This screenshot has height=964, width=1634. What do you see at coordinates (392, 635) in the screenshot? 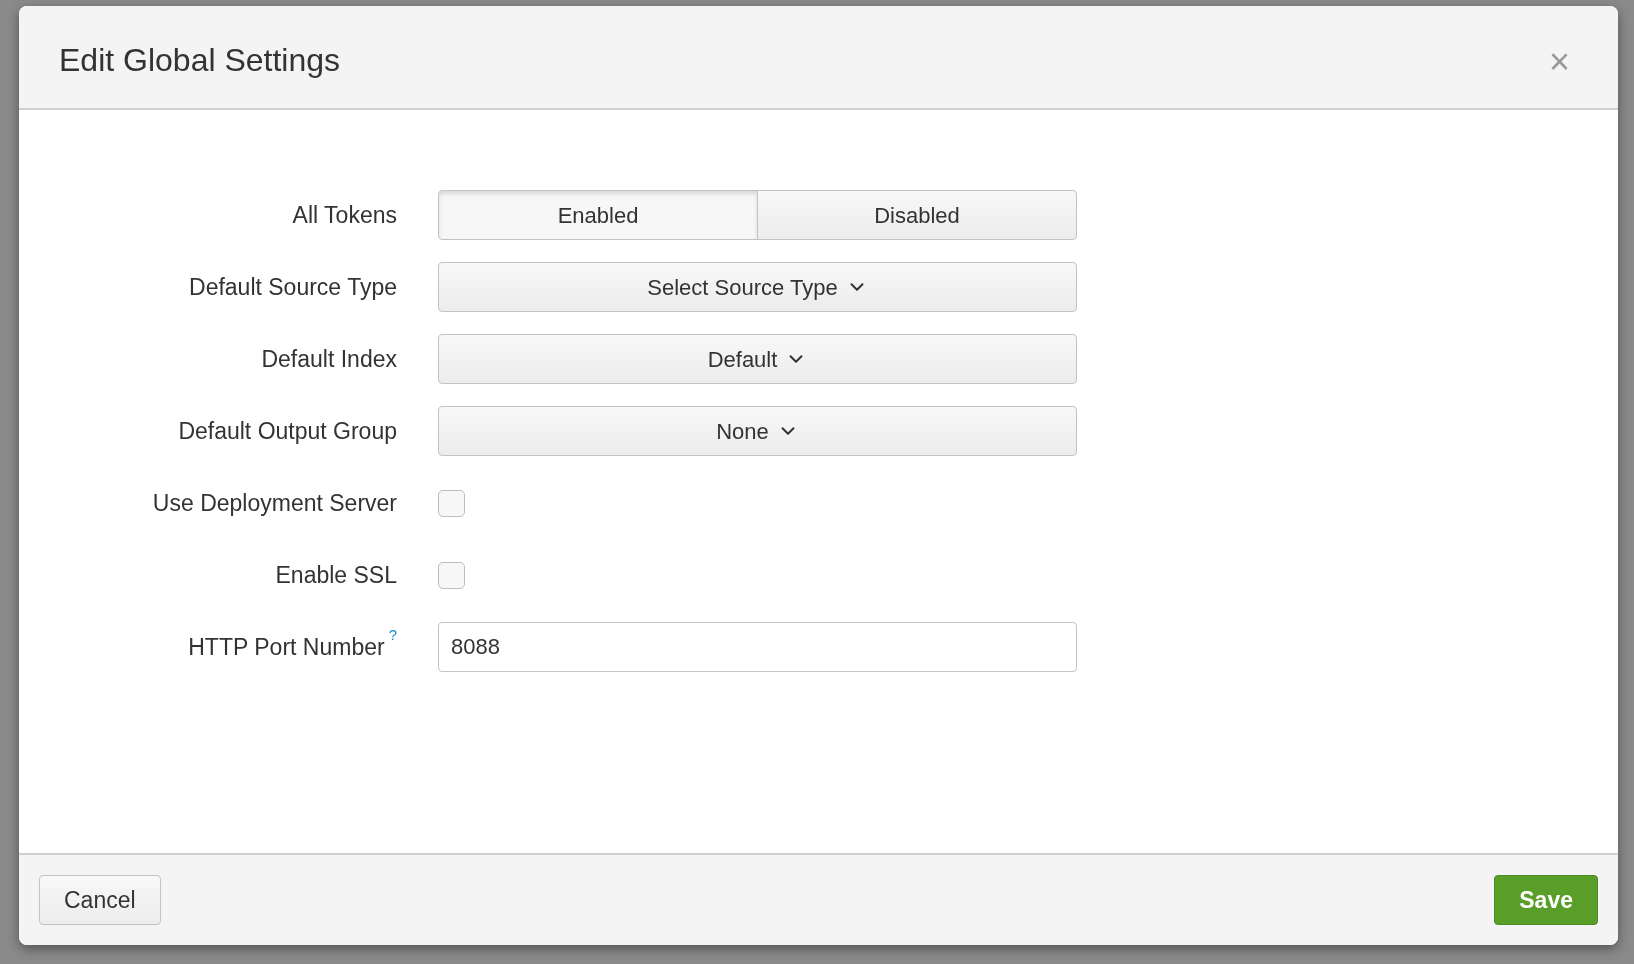
I see `help-link: ?` at bounding box center [392, 635].